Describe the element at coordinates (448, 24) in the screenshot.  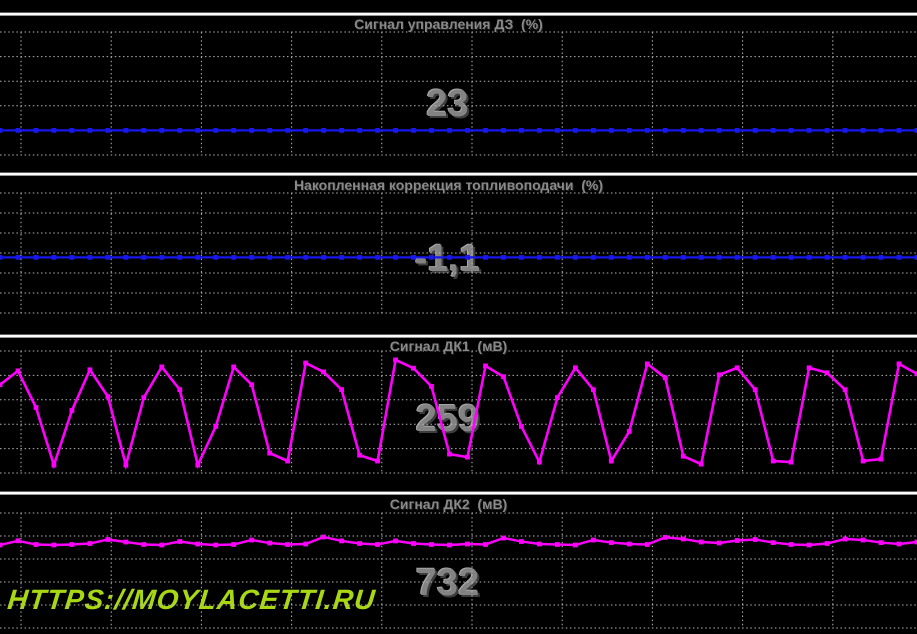
I see `chart-title-dz: Сигнал управления ДЗ (%)` at that location.